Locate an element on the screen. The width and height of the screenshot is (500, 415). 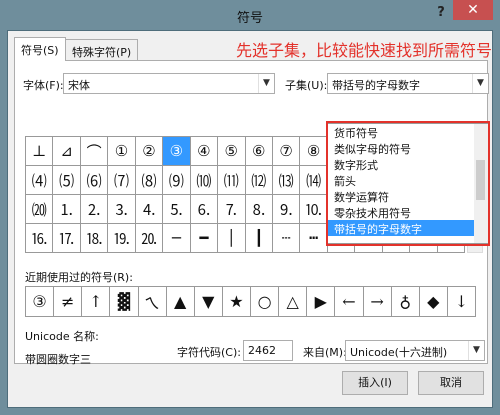
symbol-cell: ⒏ is located at coordinates (259, 209).